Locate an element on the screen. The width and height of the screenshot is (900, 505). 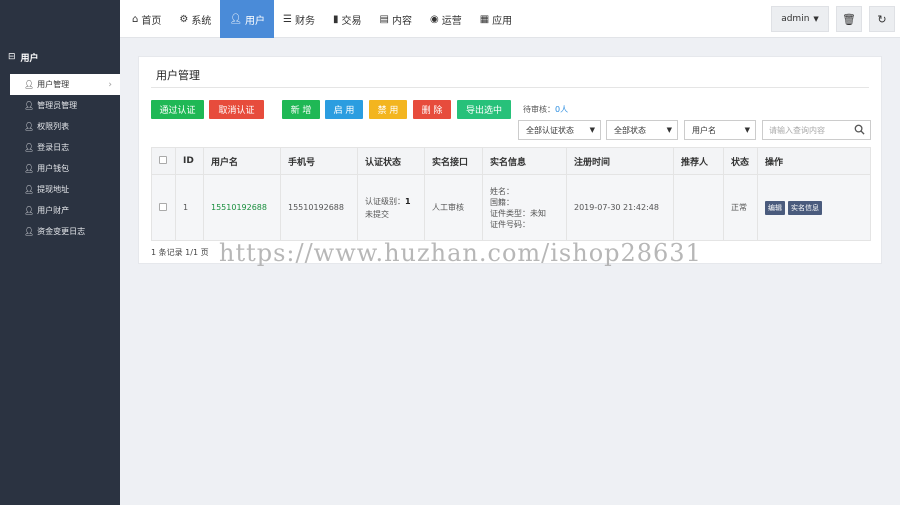
sidebar-group-user: ⊟ 用户 is located at coordinates (60, 57).